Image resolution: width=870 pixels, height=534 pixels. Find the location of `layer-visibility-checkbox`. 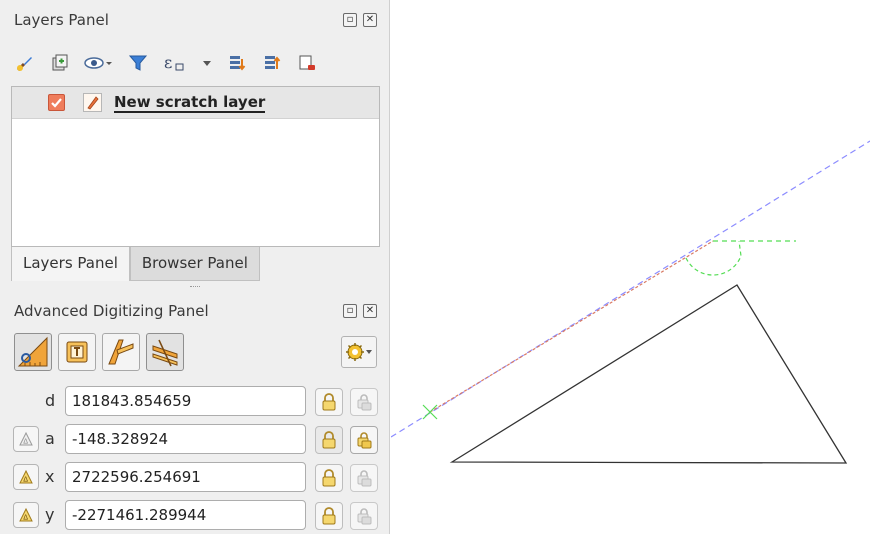

layer-visibility-checkbox is located at coordinates (56, 102).